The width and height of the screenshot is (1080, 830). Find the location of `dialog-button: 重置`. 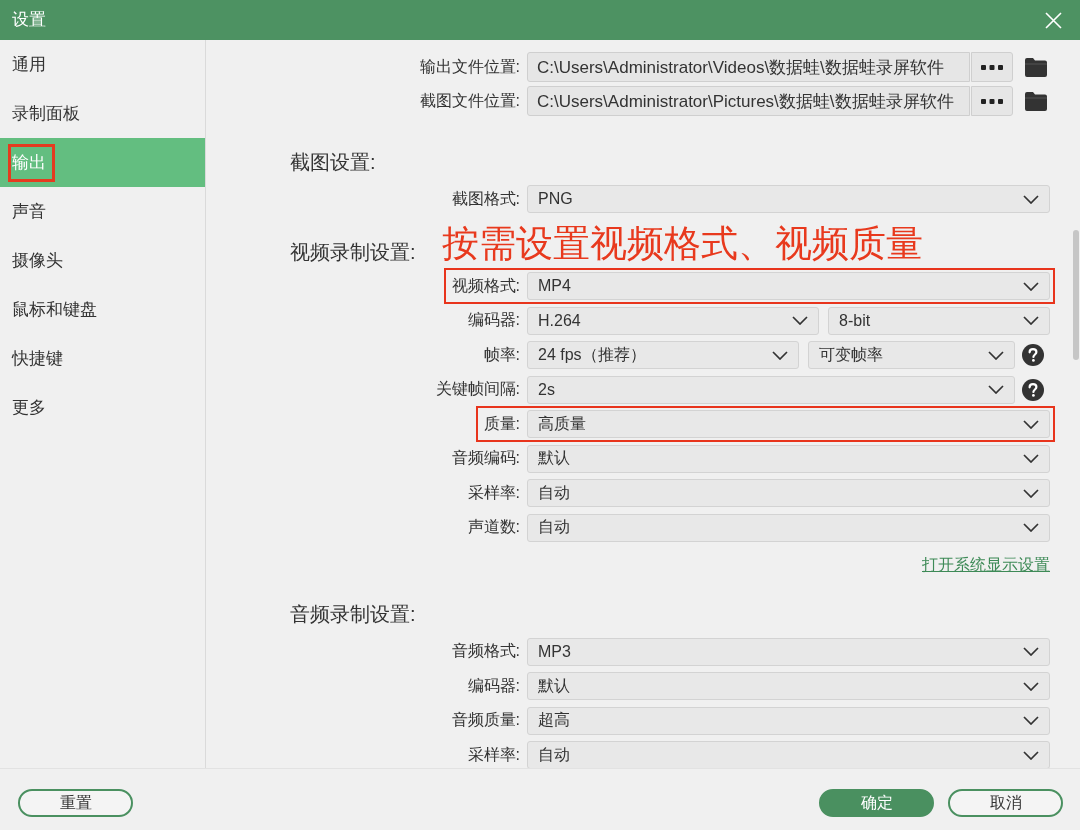

dialog-button: 重置 is located at coordinates (75, 803).